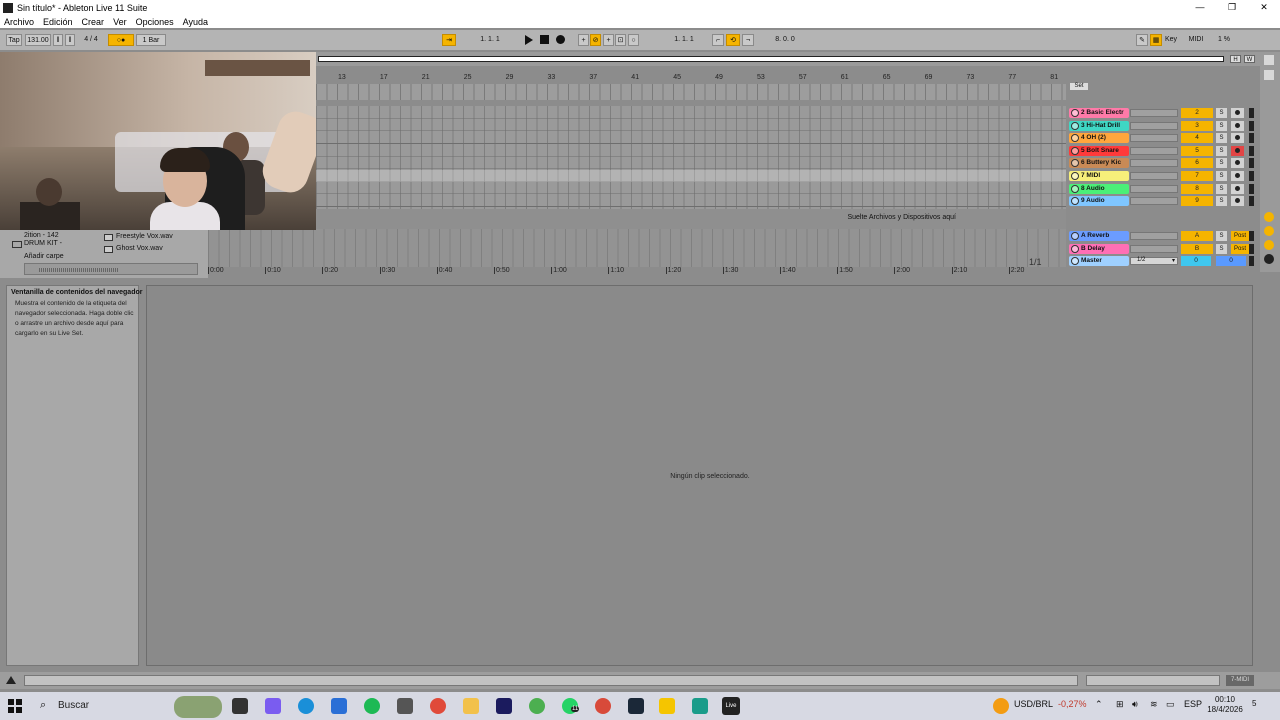 The width and height of the screenshot is (1280, 720). I want to click on edge-icon, so click(306, 706).